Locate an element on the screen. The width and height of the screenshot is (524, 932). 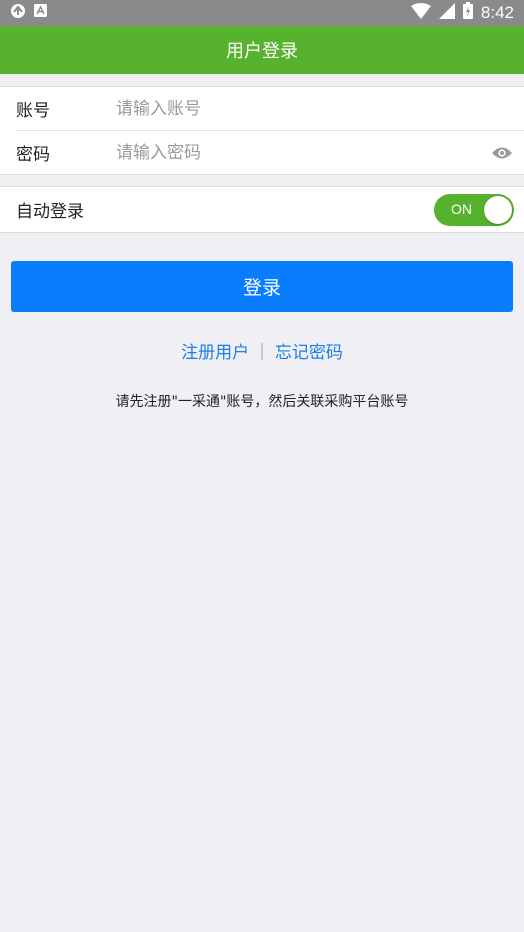
login-form: 账号 密码 is located at coordinates (262, 130).